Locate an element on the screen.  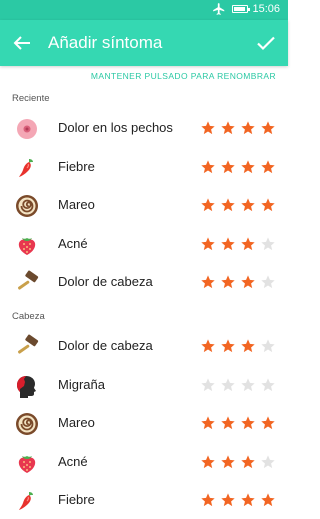
app-bar: Añadir síntoma is located at coordinates (144, 43).